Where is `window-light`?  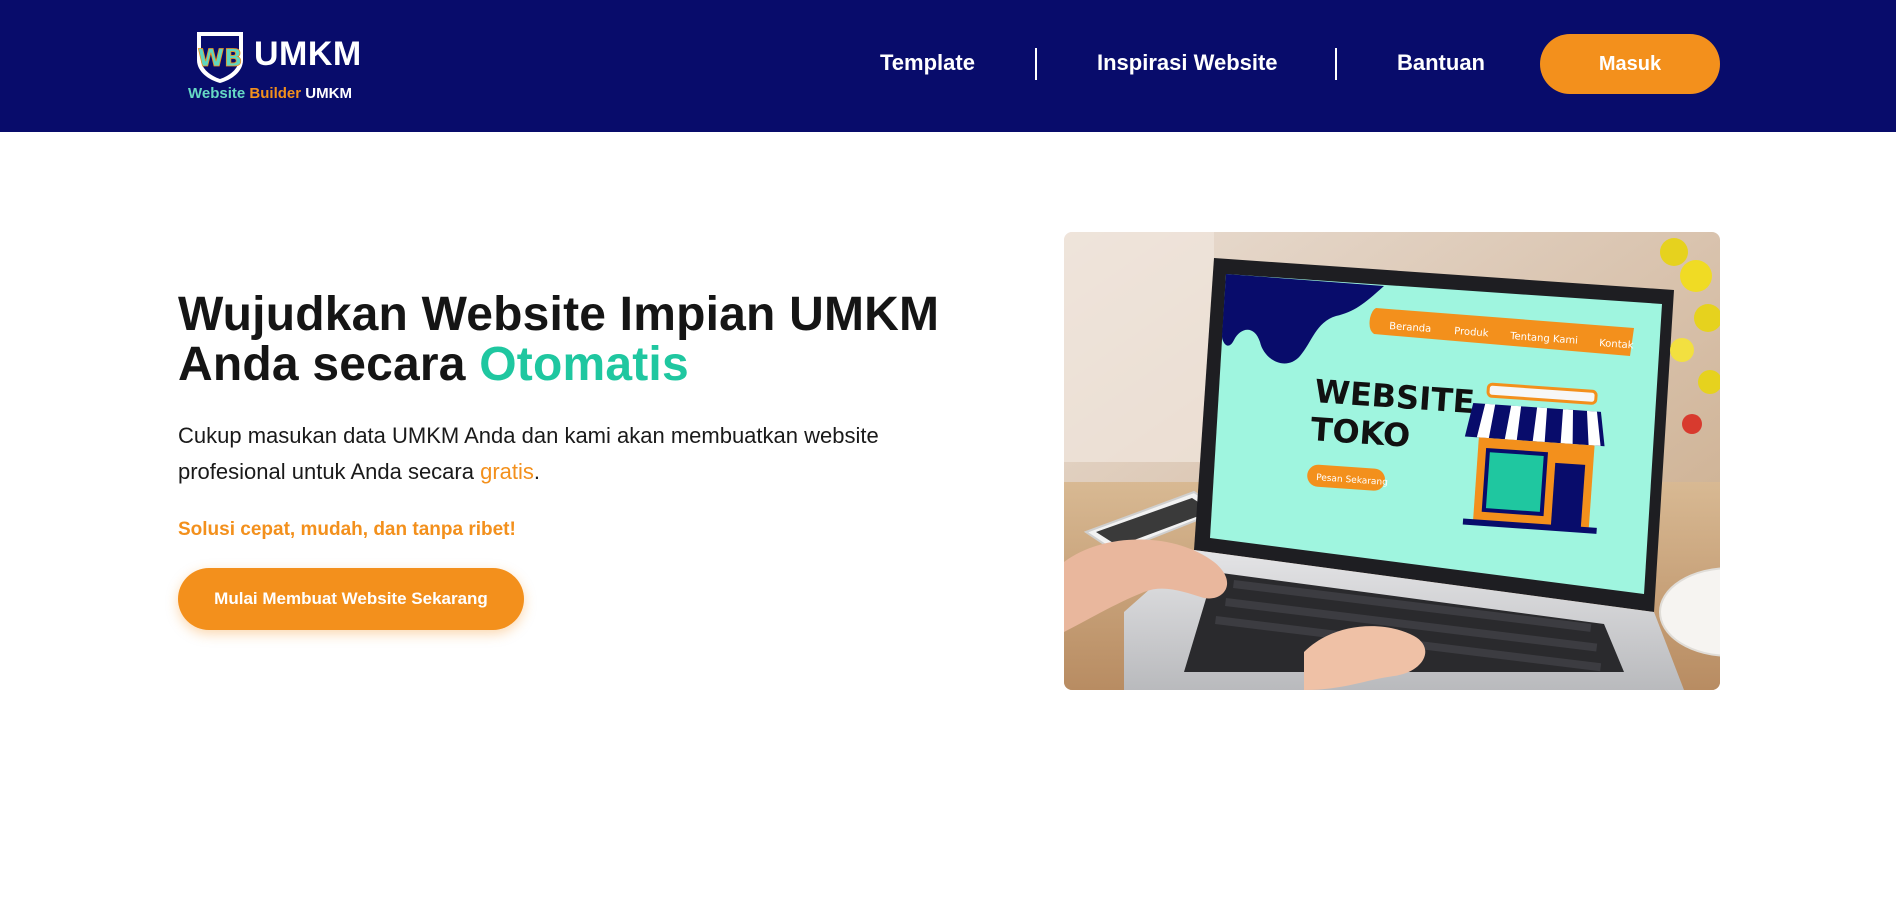 window-light is located at coordinates (1139, 347).